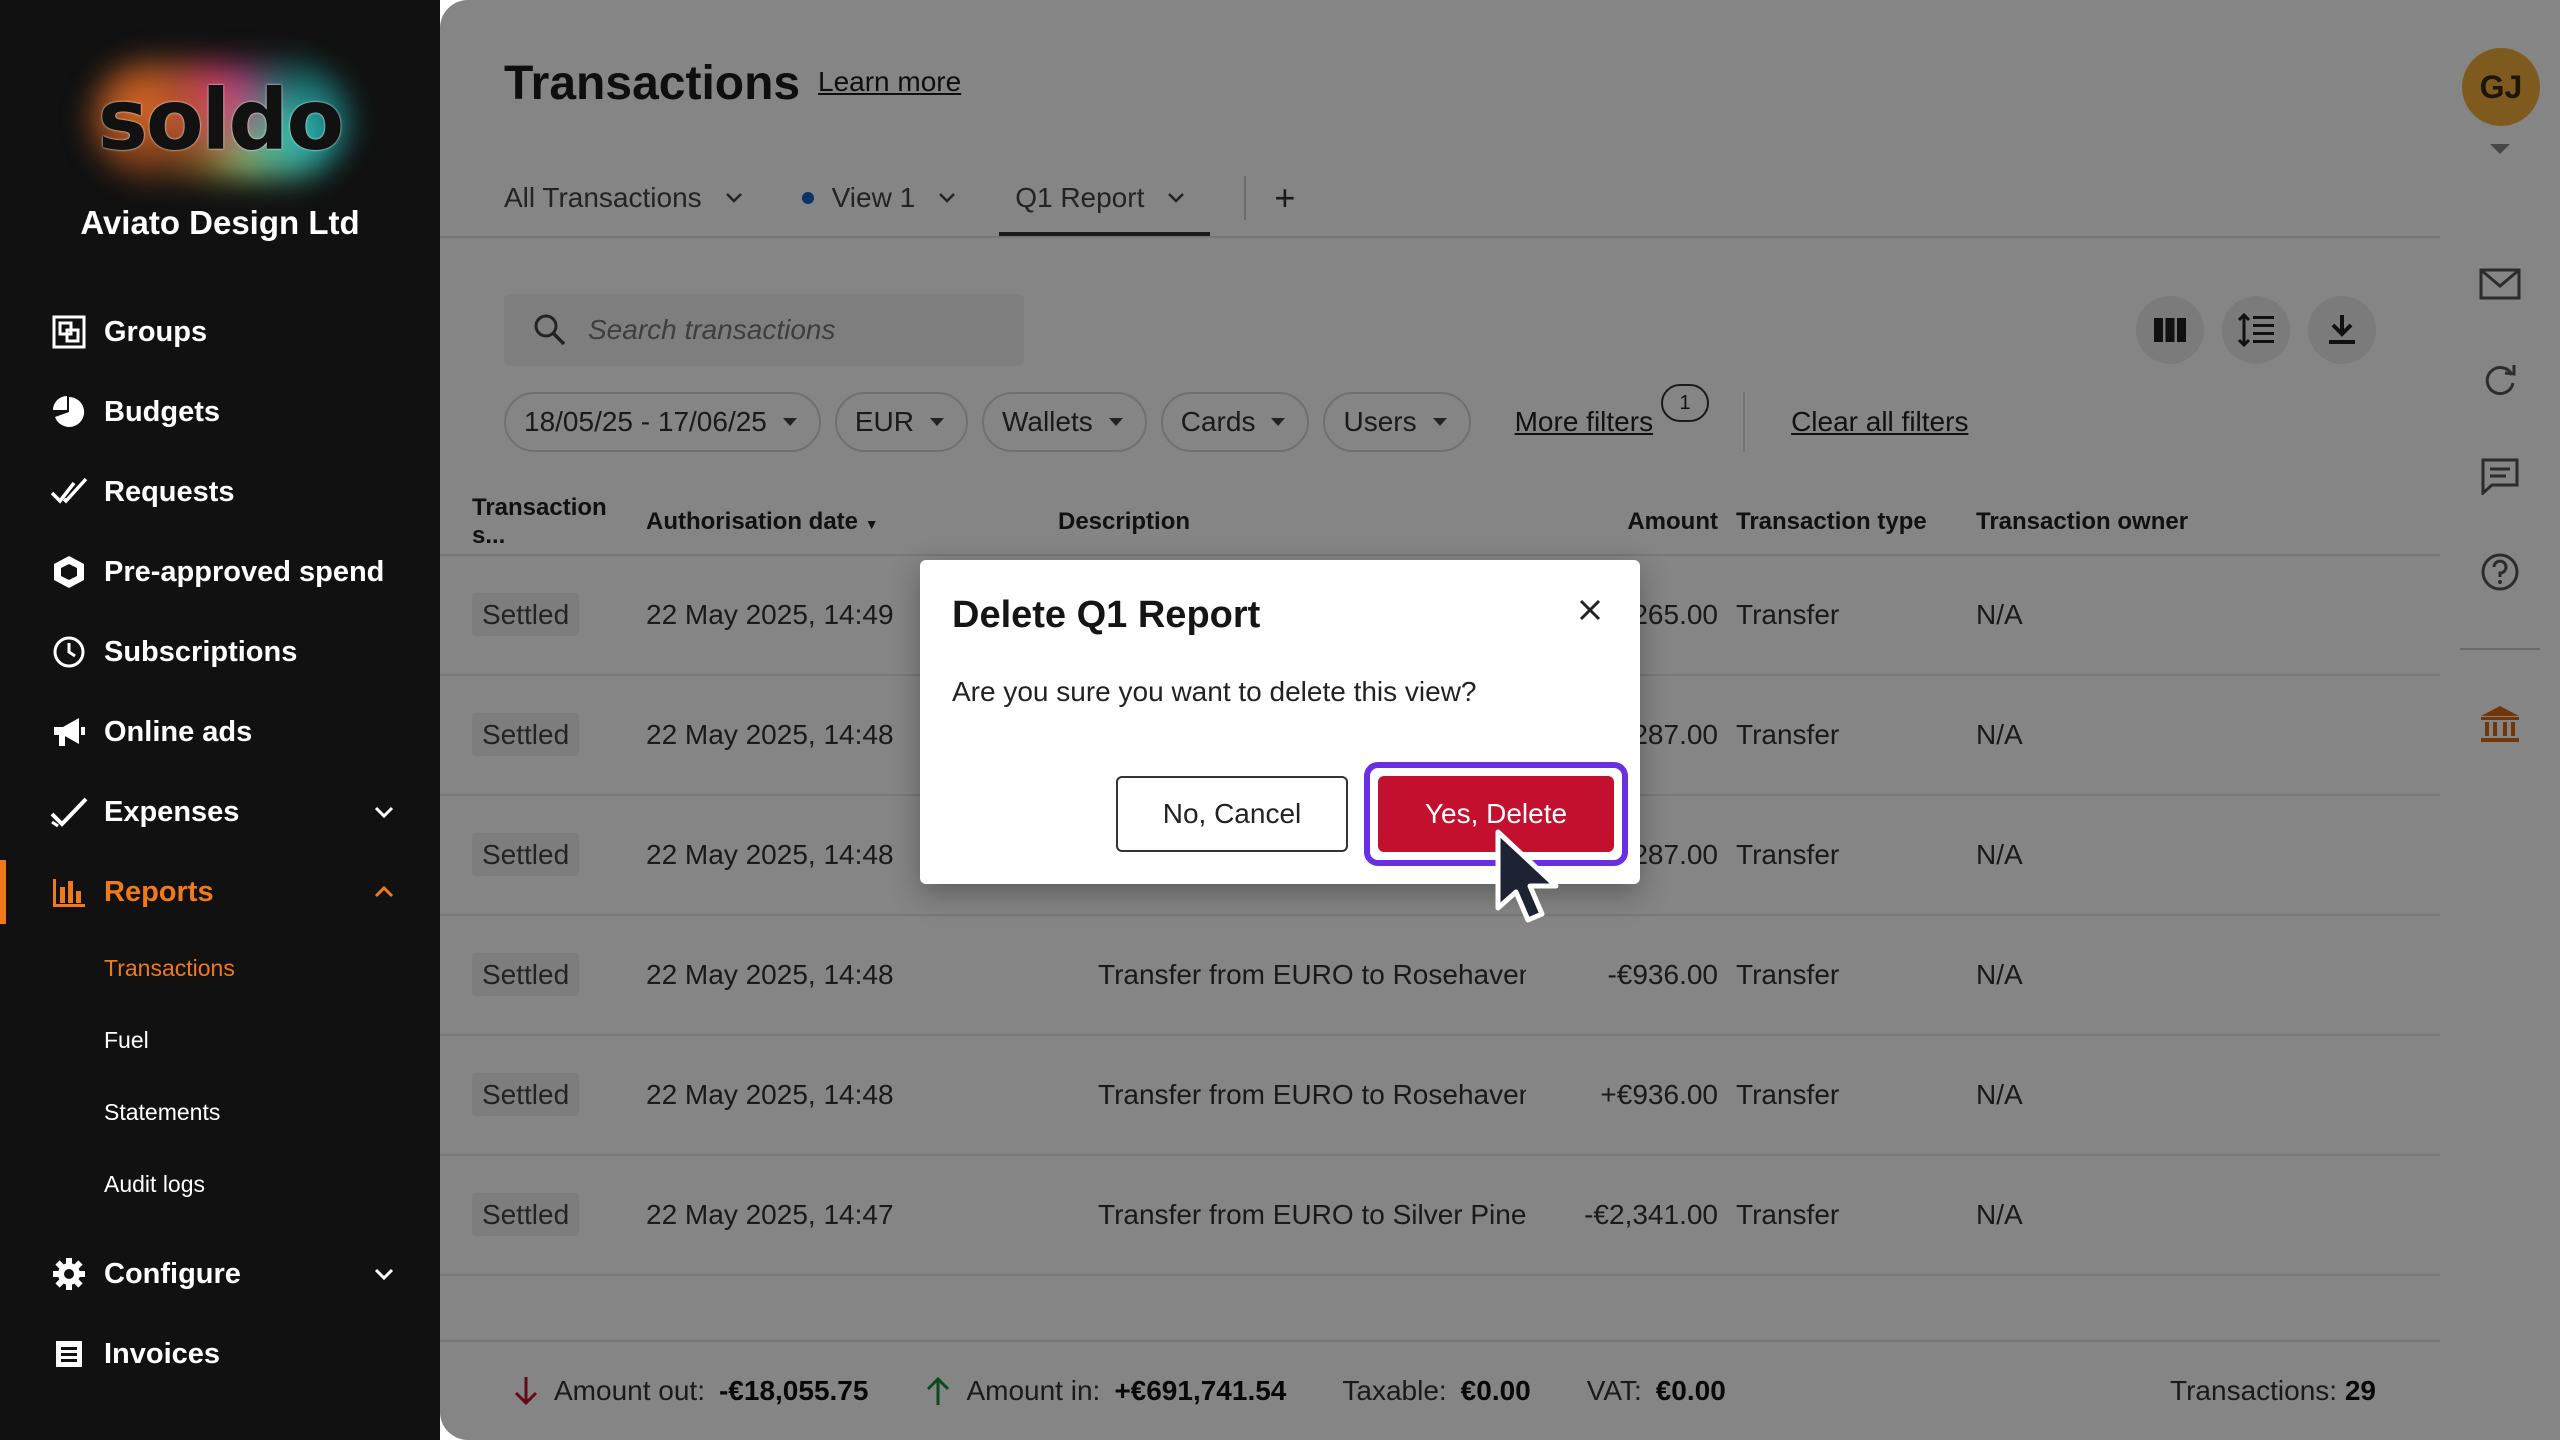 Image resolution: width=2560 pixels, height=1440 pixels. What do you see at coordinates (201, 651) in the screenshot?
I see `nav-label-subscriptions: Subscriptions` at bounding box center [201, 651].